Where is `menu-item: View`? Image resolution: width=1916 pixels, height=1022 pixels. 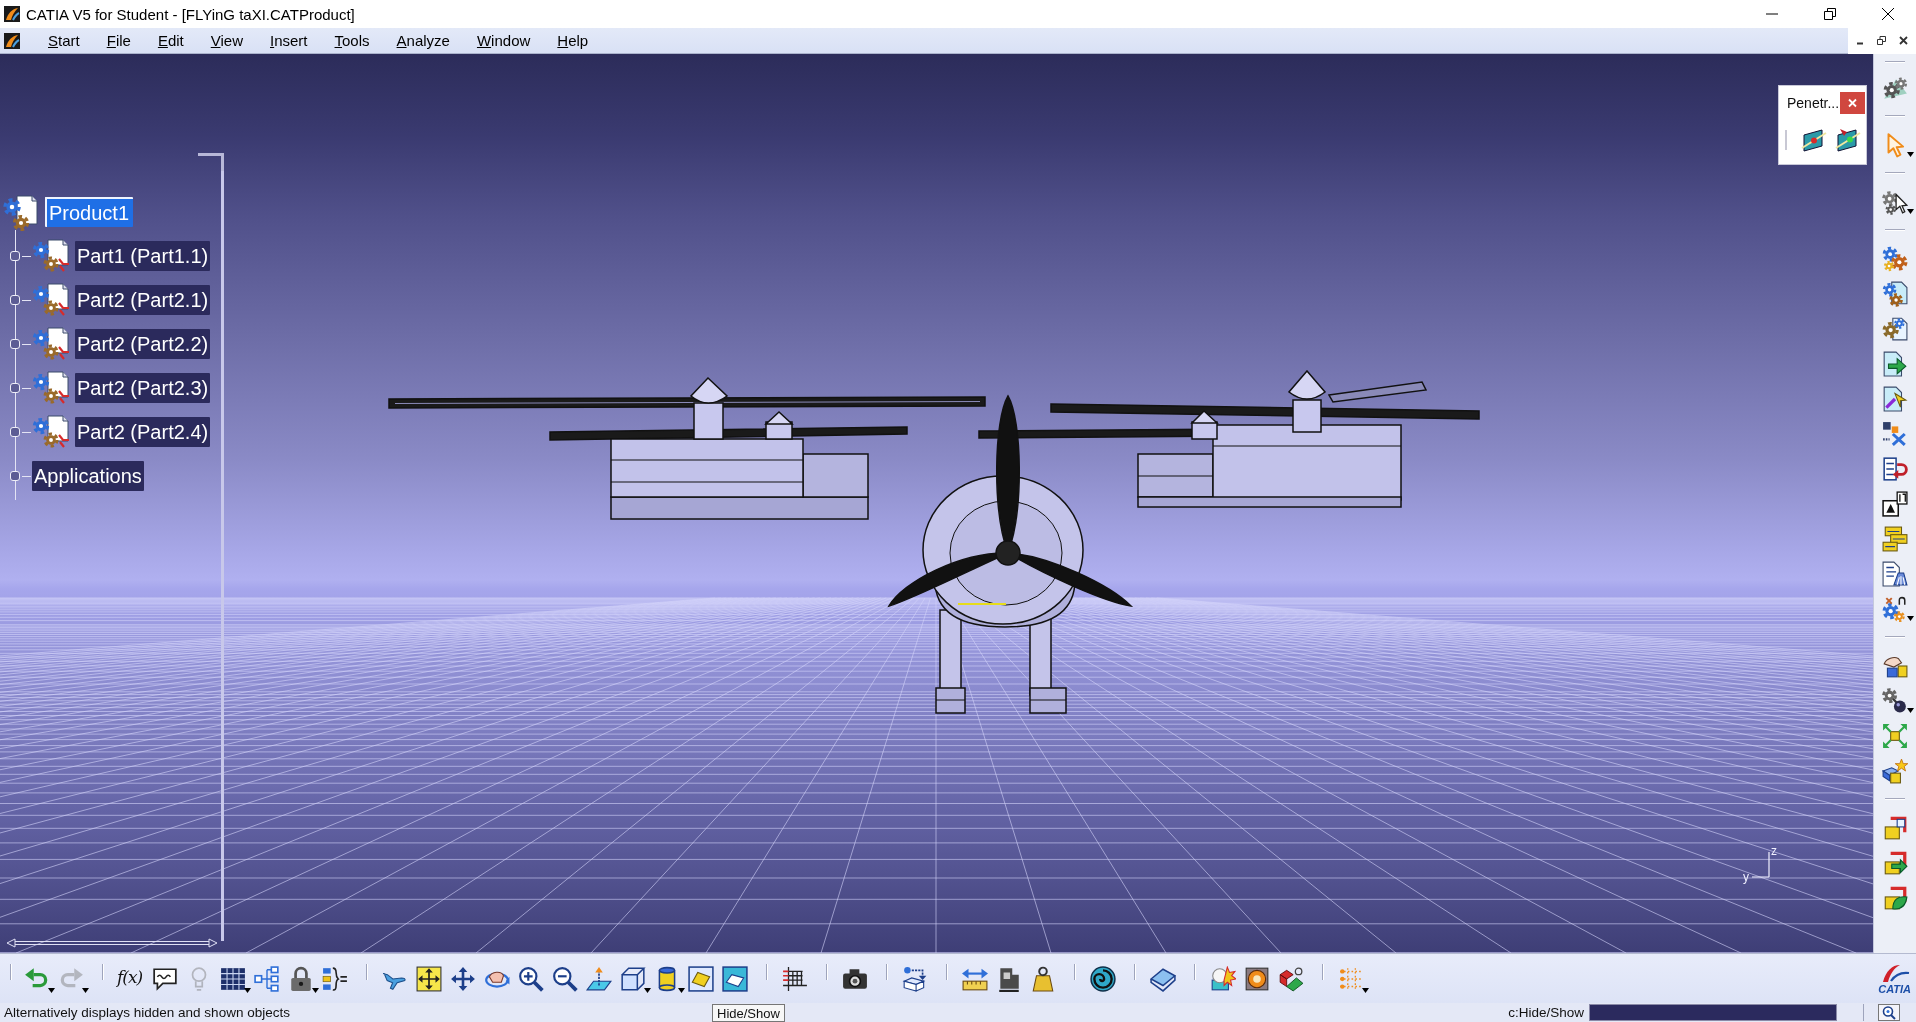 menu-item: View is located at coordinates (226, 40).